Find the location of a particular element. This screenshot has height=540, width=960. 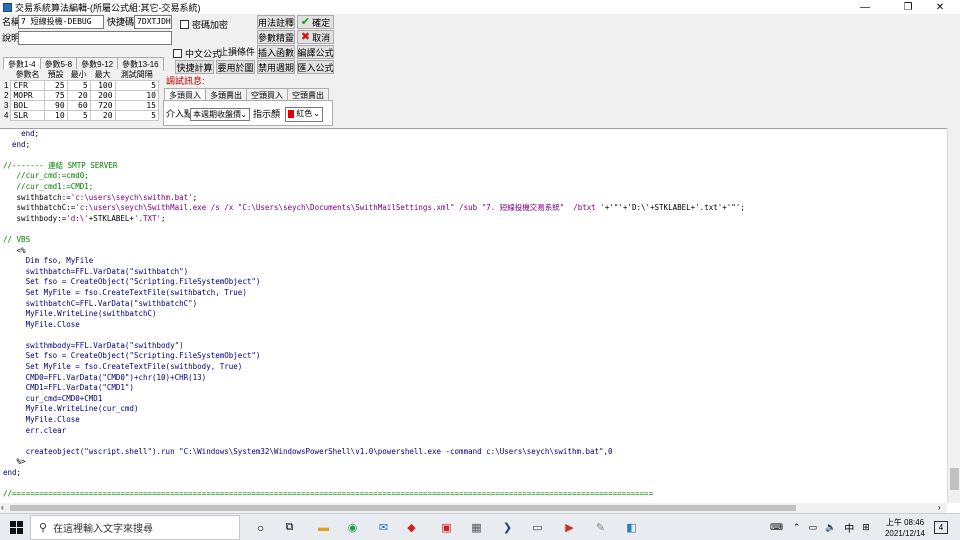

close-button: ✕ is located at coordinates (940, 7).